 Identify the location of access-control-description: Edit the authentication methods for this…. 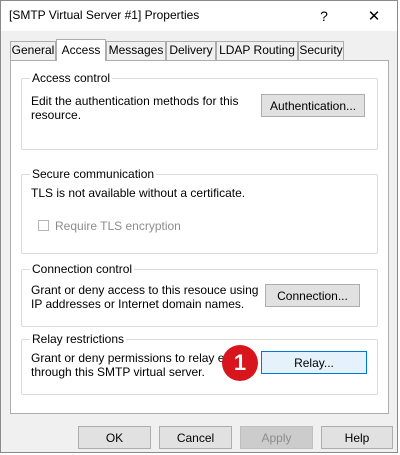
(135, 108).